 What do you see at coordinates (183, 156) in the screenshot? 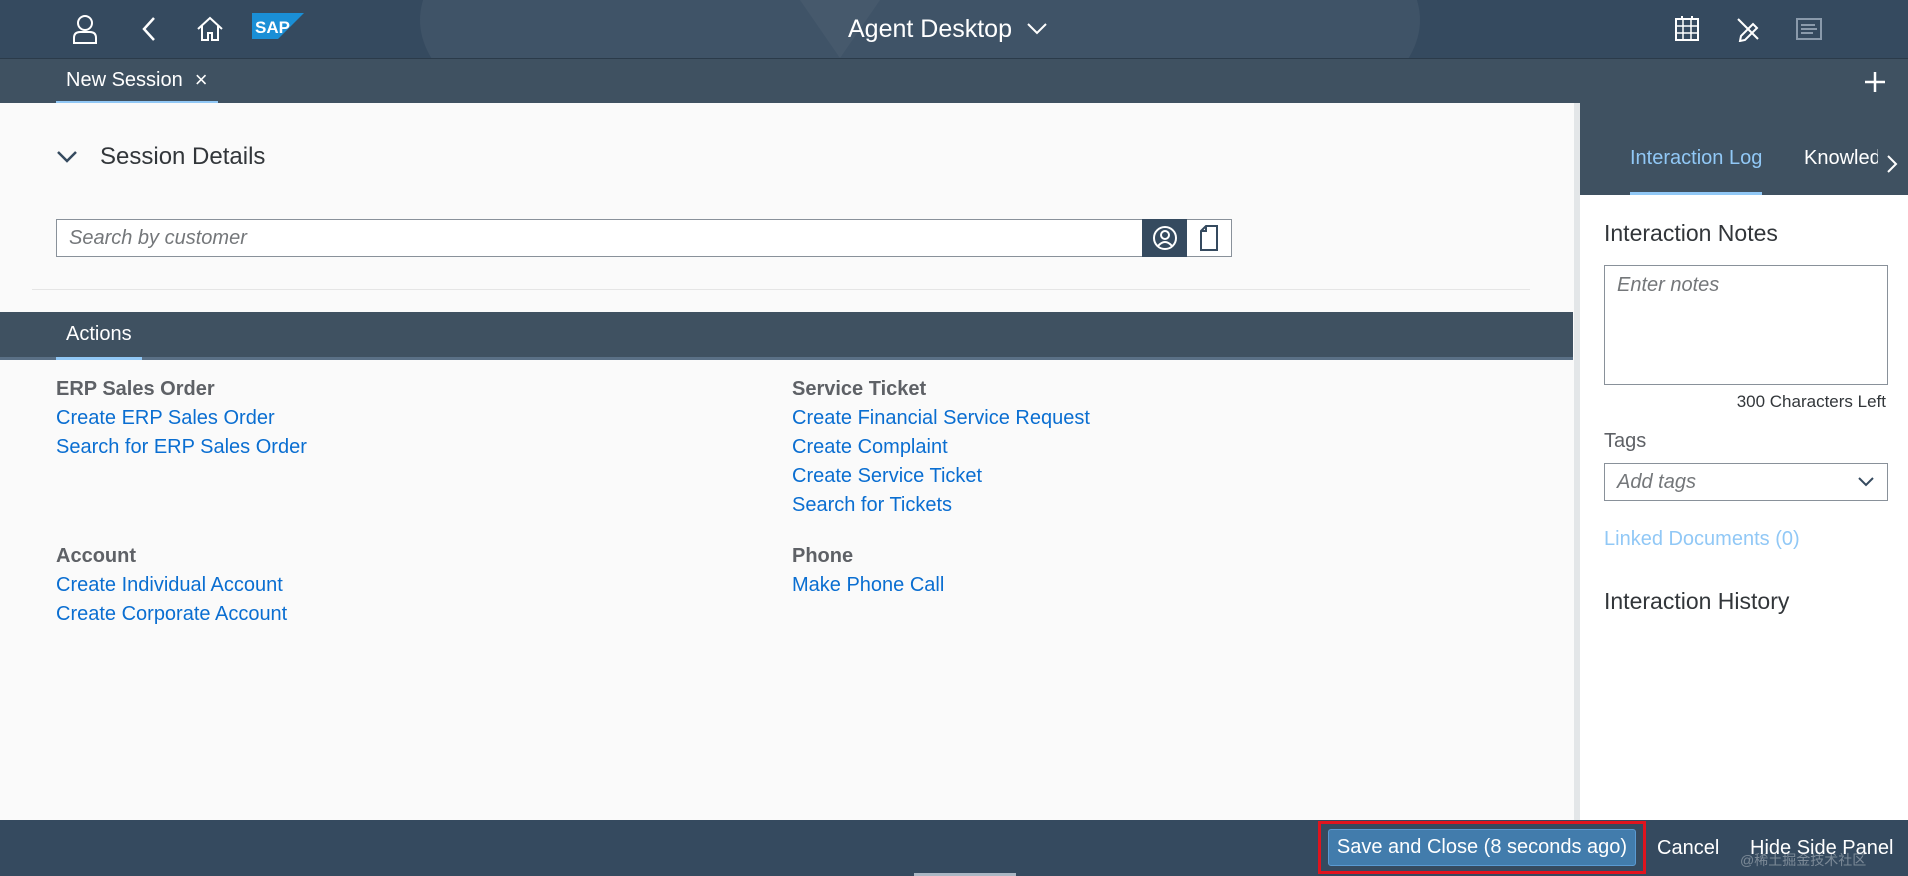
I see `section-title: Session Details` at bounding box center [183, 156].